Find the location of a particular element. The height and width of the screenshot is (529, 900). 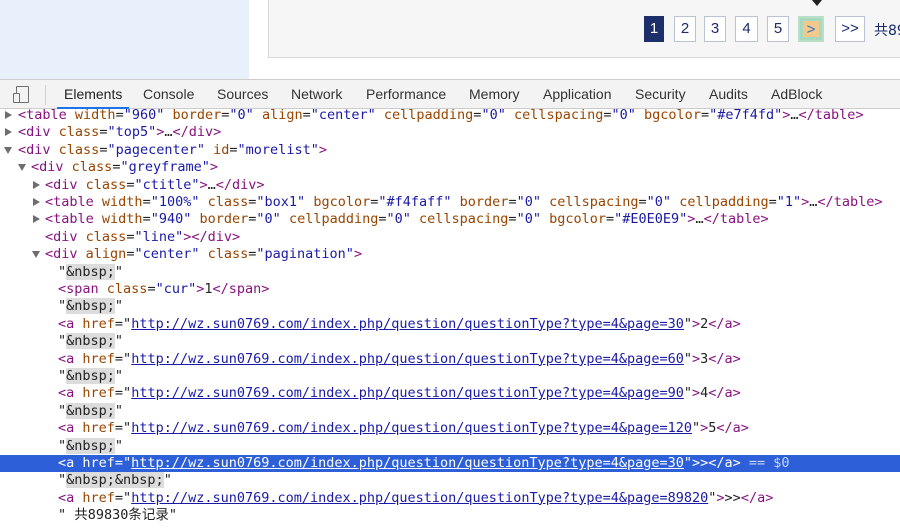

total-records-text: 共89 is located at coordinates (887, 31).